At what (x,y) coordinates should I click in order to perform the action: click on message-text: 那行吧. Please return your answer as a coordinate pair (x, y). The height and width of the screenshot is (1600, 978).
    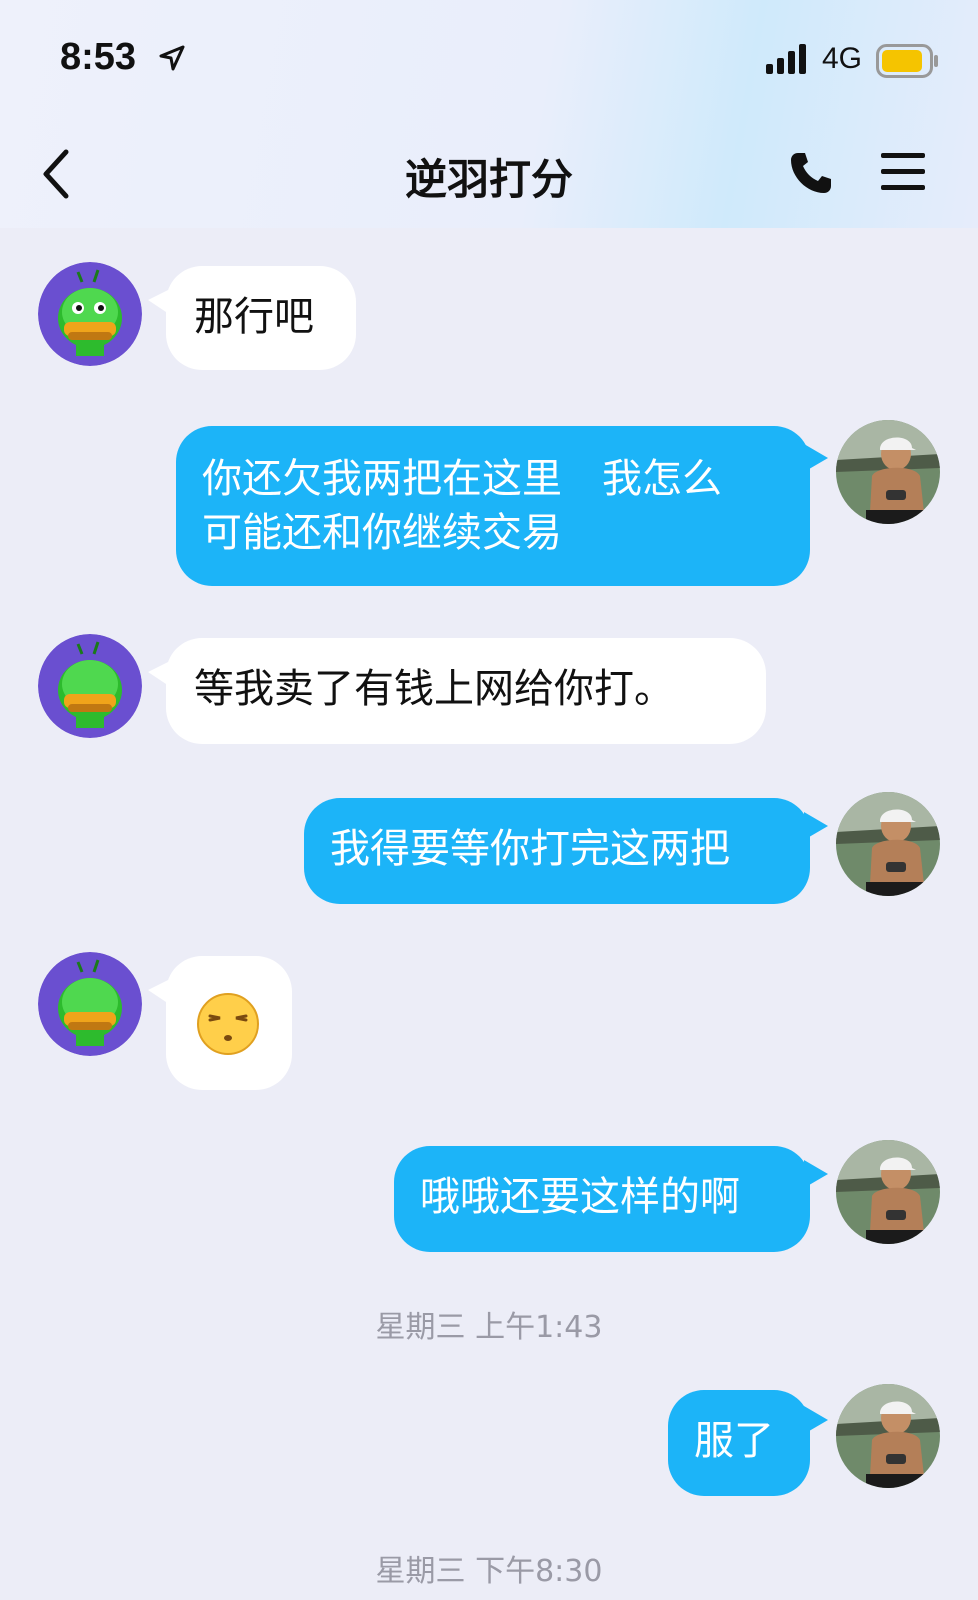
    Looking at the image, I should click on (254, 317).